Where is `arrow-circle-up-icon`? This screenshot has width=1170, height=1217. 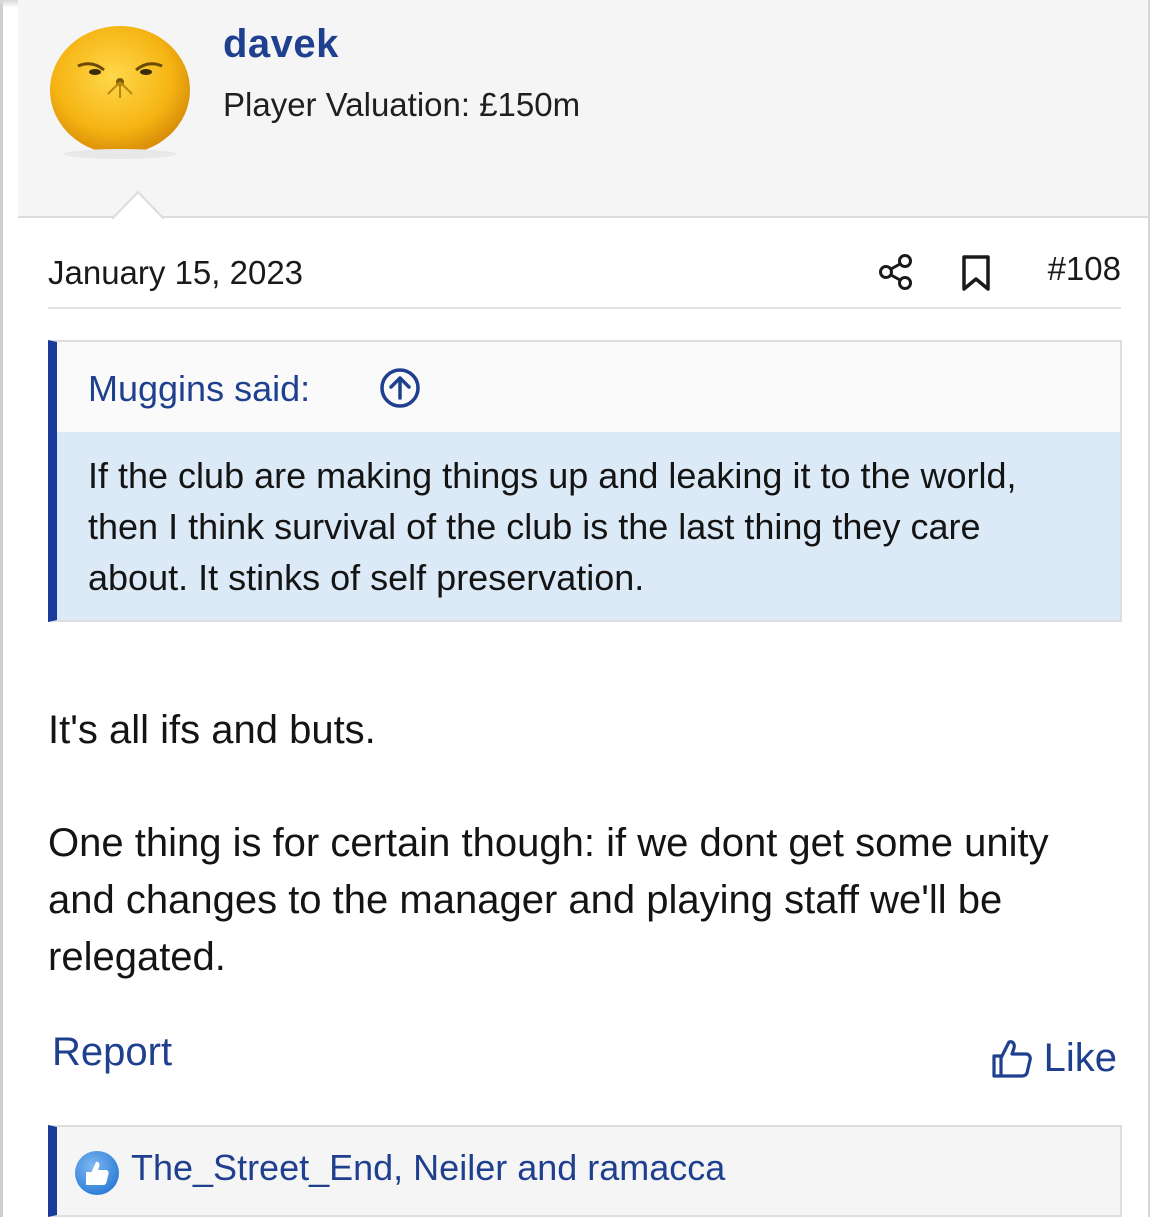
arrow-circle-up-icon is located at coordinates (400, 388).